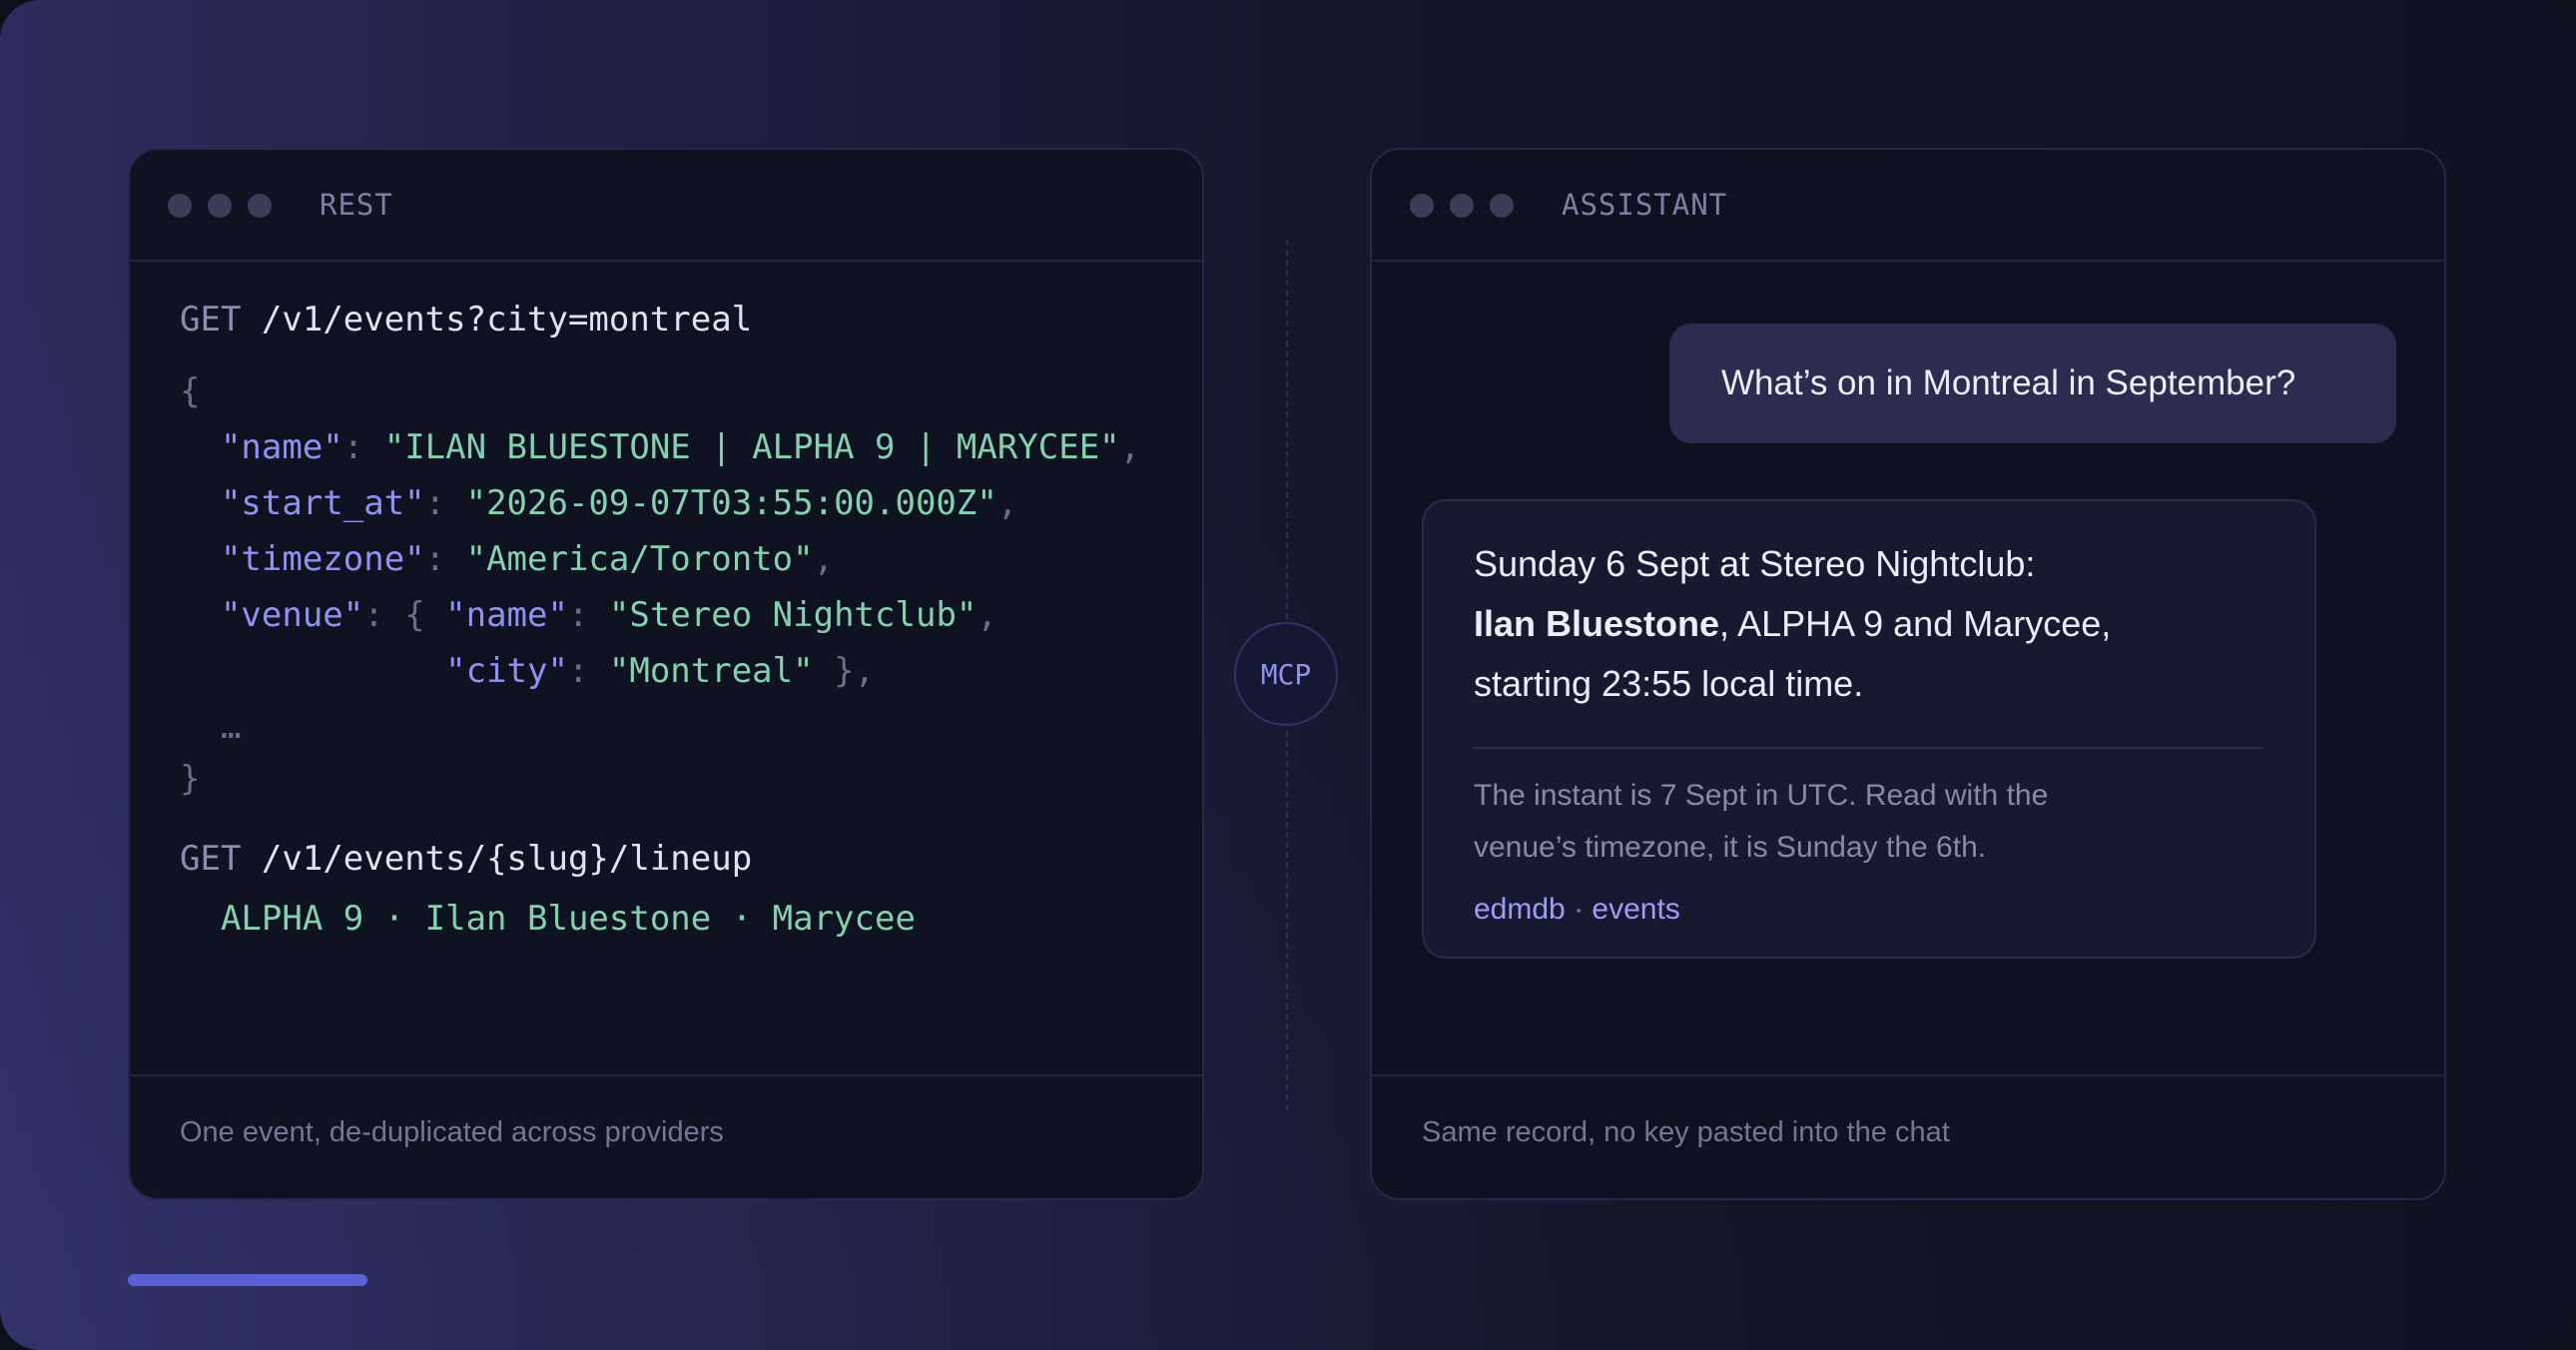 The image size is (2576, 1350). Describe the element at coordinates (292, 615) in the screenshot. I see `json-key: "venue"` at that location.